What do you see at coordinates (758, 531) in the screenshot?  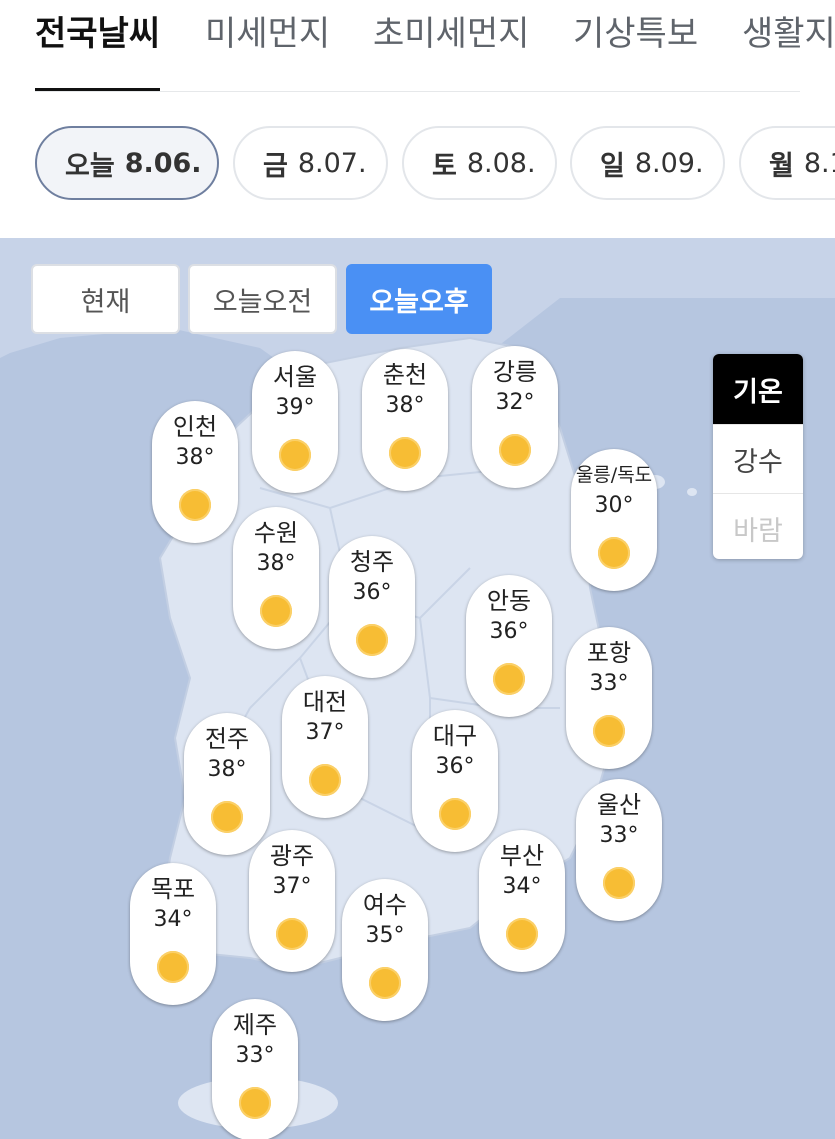 I see `layer-wind: 바람` at bounding box center [758, 531].